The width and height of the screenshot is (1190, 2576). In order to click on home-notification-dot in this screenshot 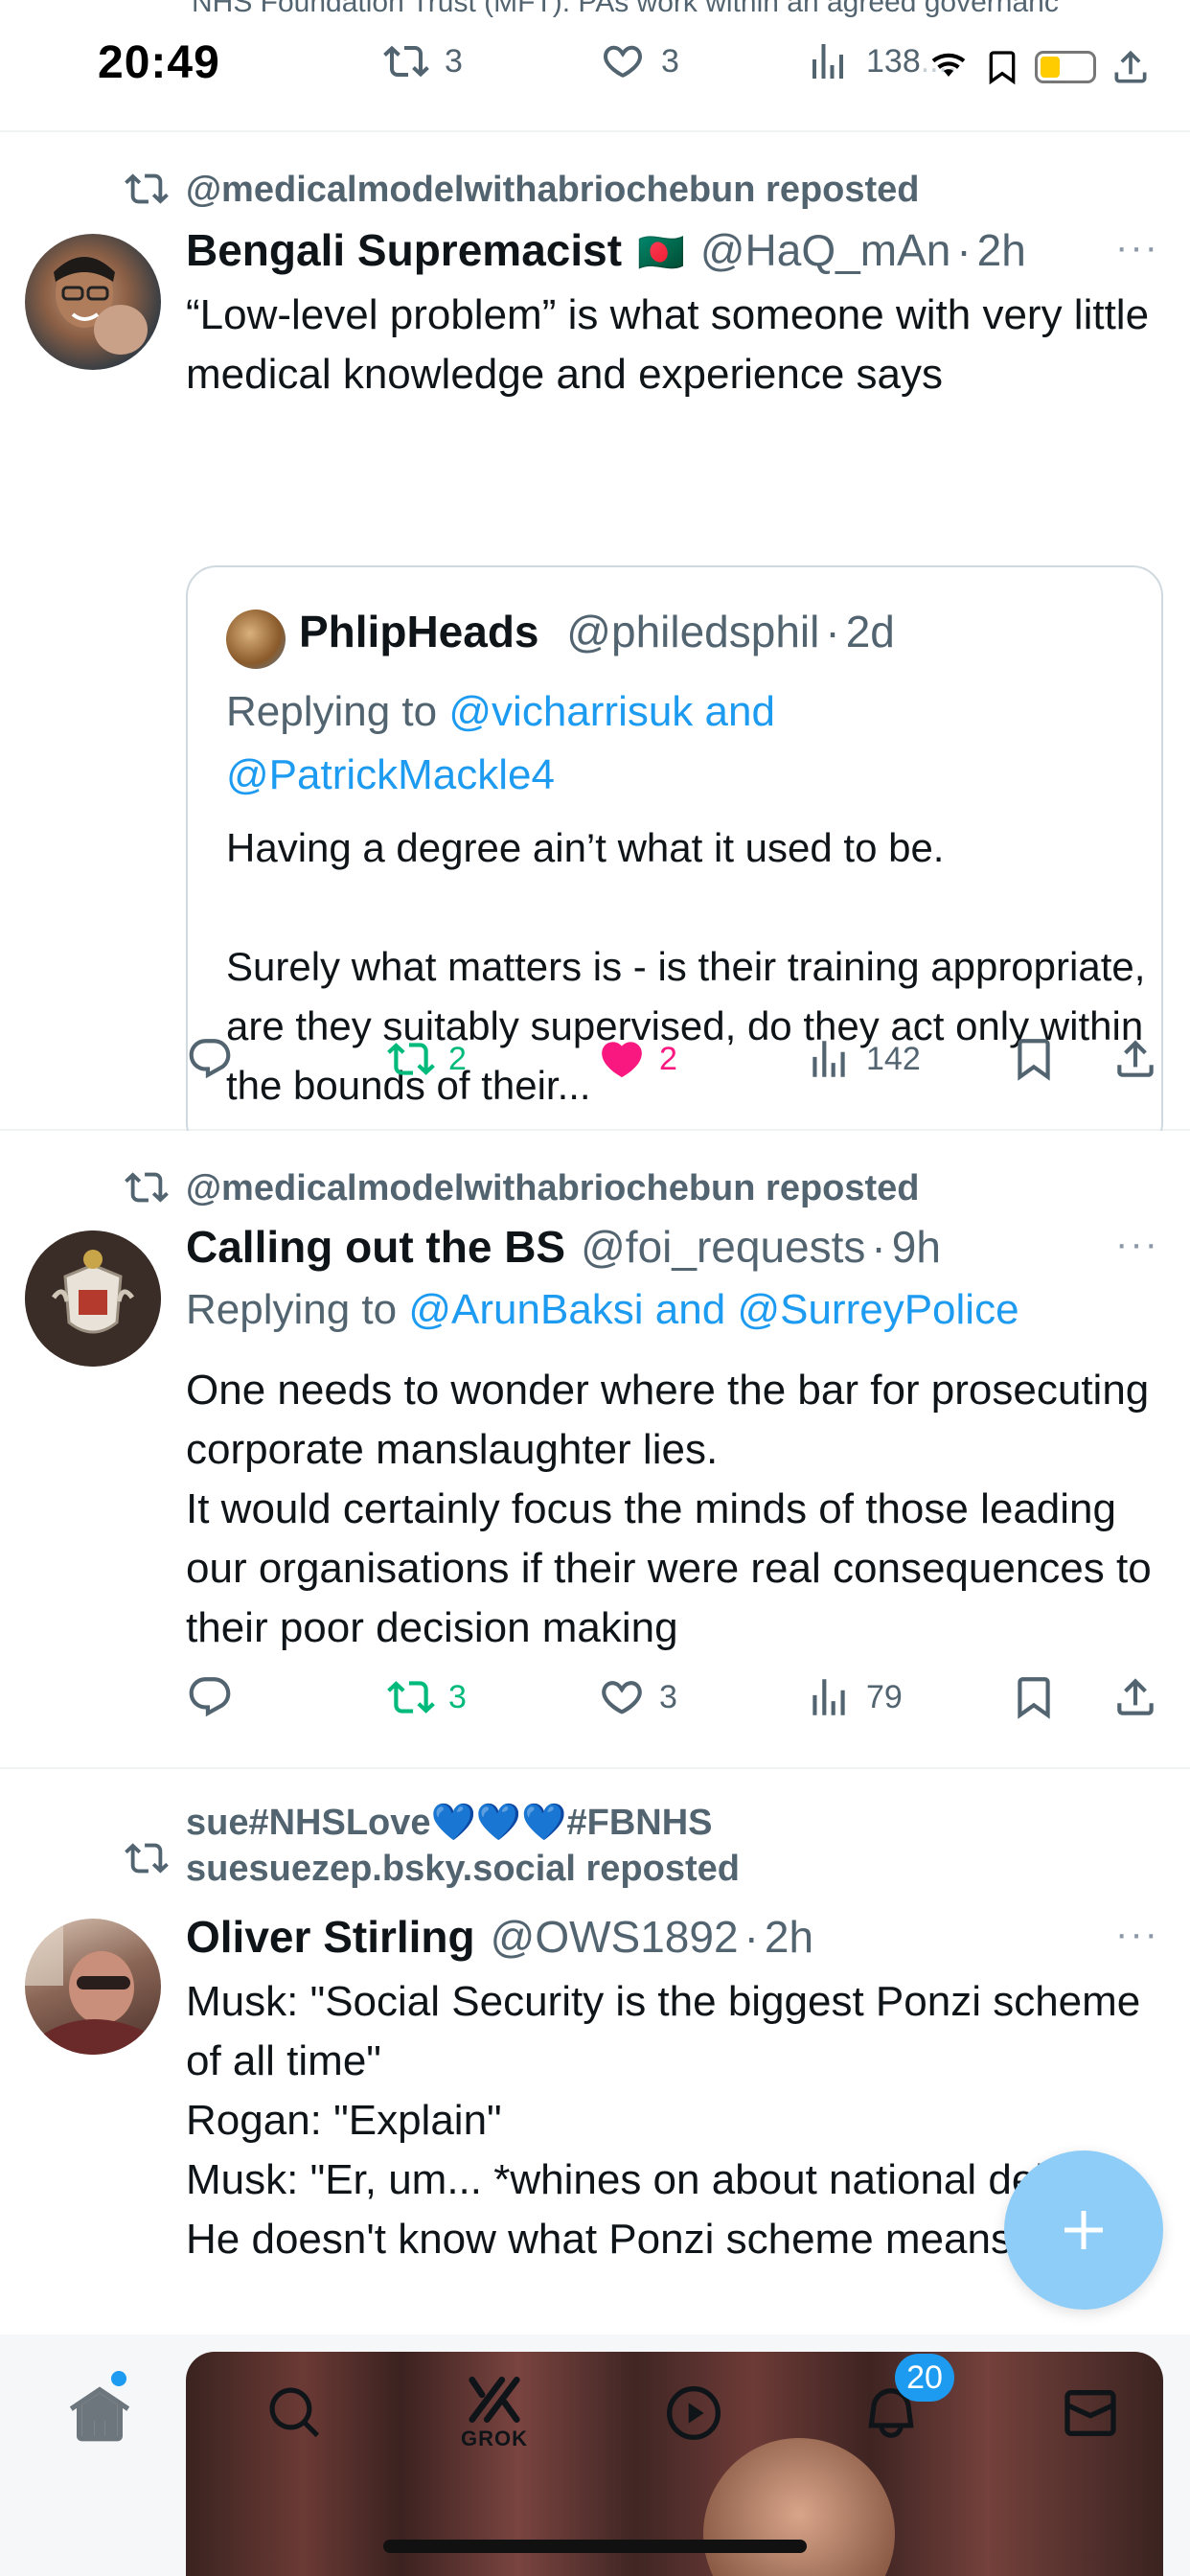, I will do `click(119, 2378)`.